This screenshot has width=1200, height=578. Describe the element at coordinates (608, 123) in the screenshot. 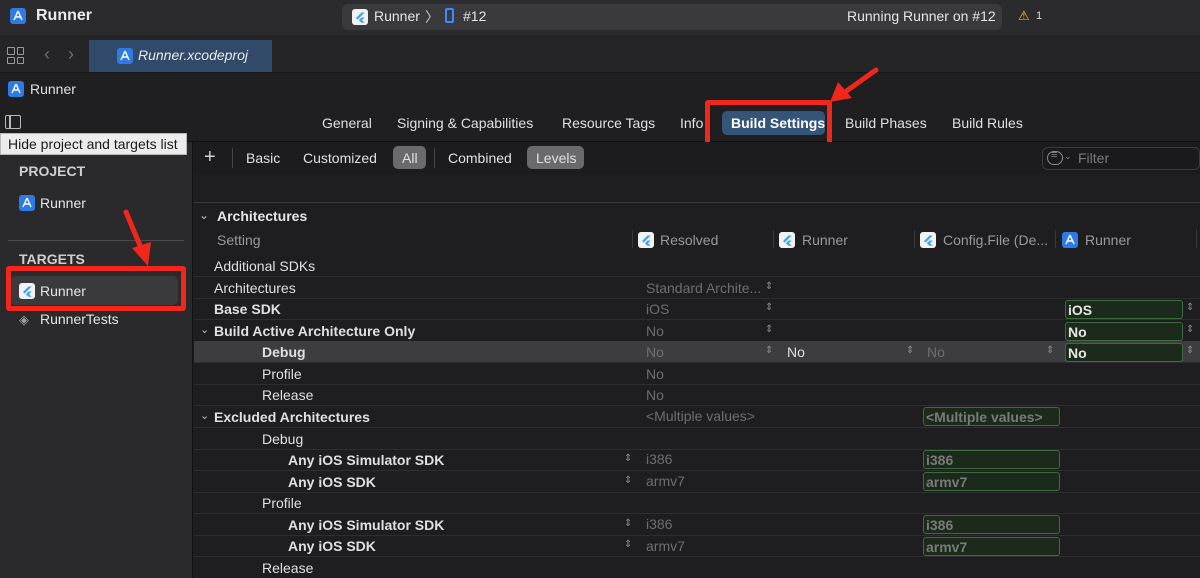

I see `tab-resource-tags: Resource Tags` at that location.